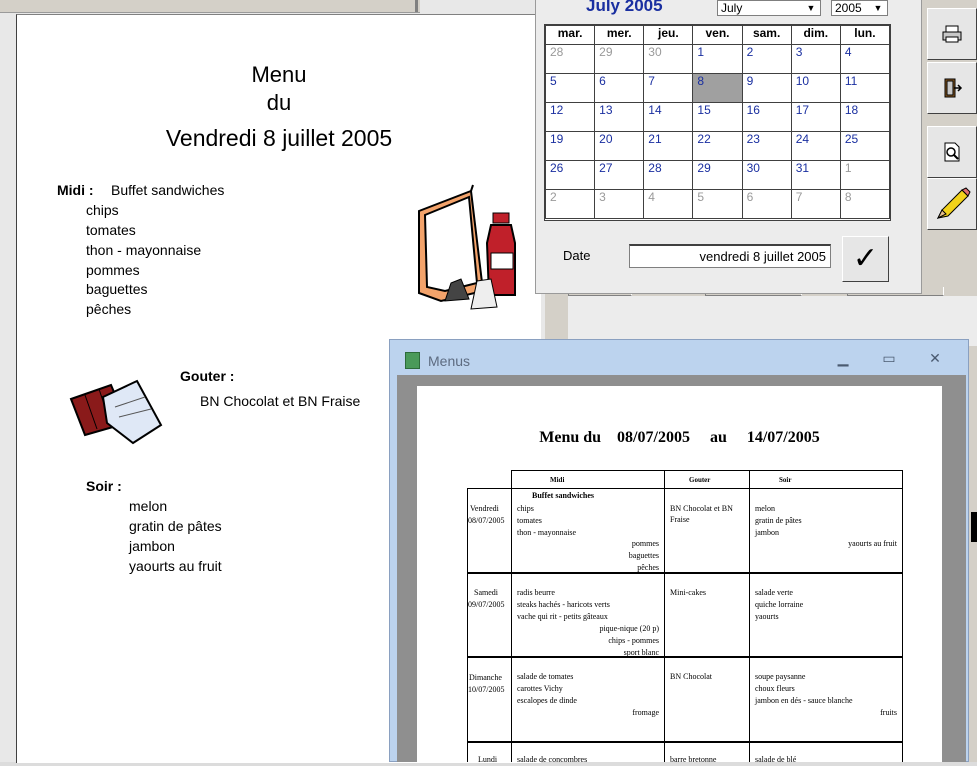 This screenshot has height=766, width=977. What do you see at coordinates (859, 8) in the screenshot?
I see `year-select: 2005 ▼` at bounding box center [859, 8].